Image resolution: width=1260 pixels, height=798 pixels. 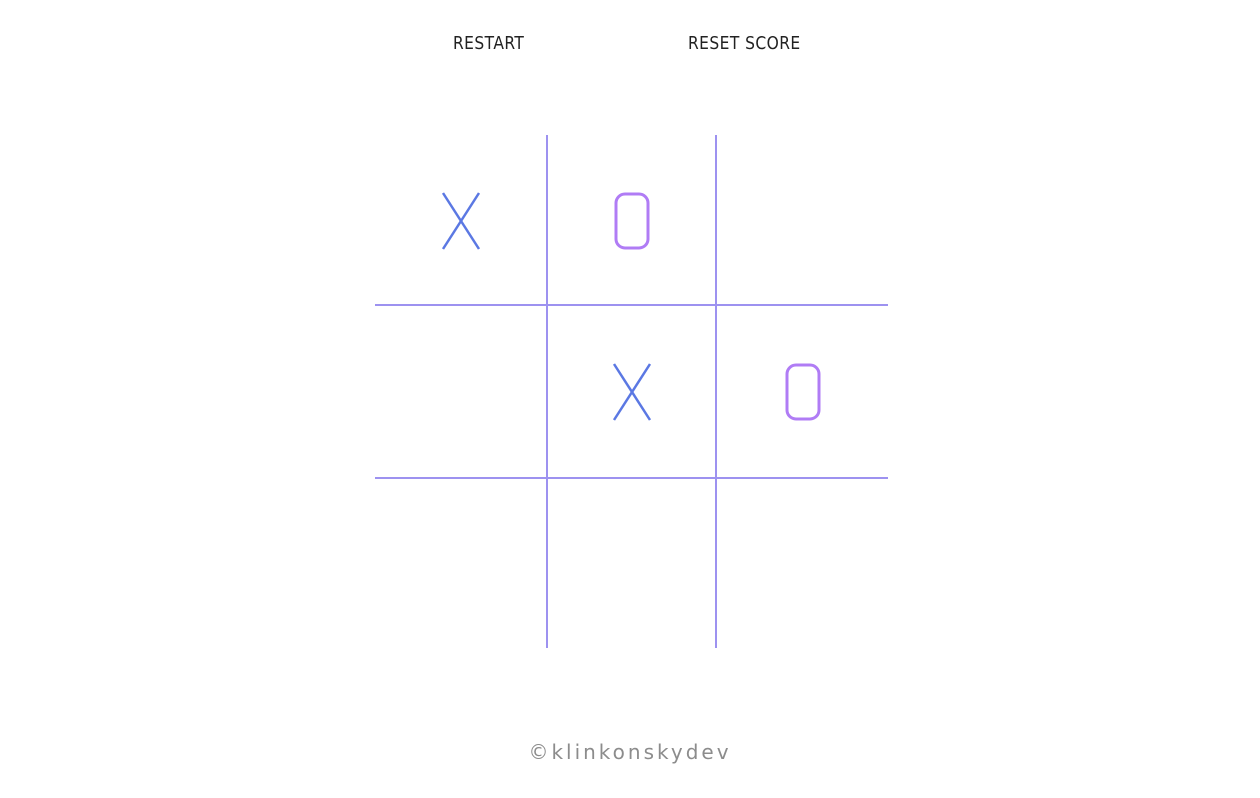 I want to click on footer-credit: ©klinkonskydev, so click(x=630, y=752).